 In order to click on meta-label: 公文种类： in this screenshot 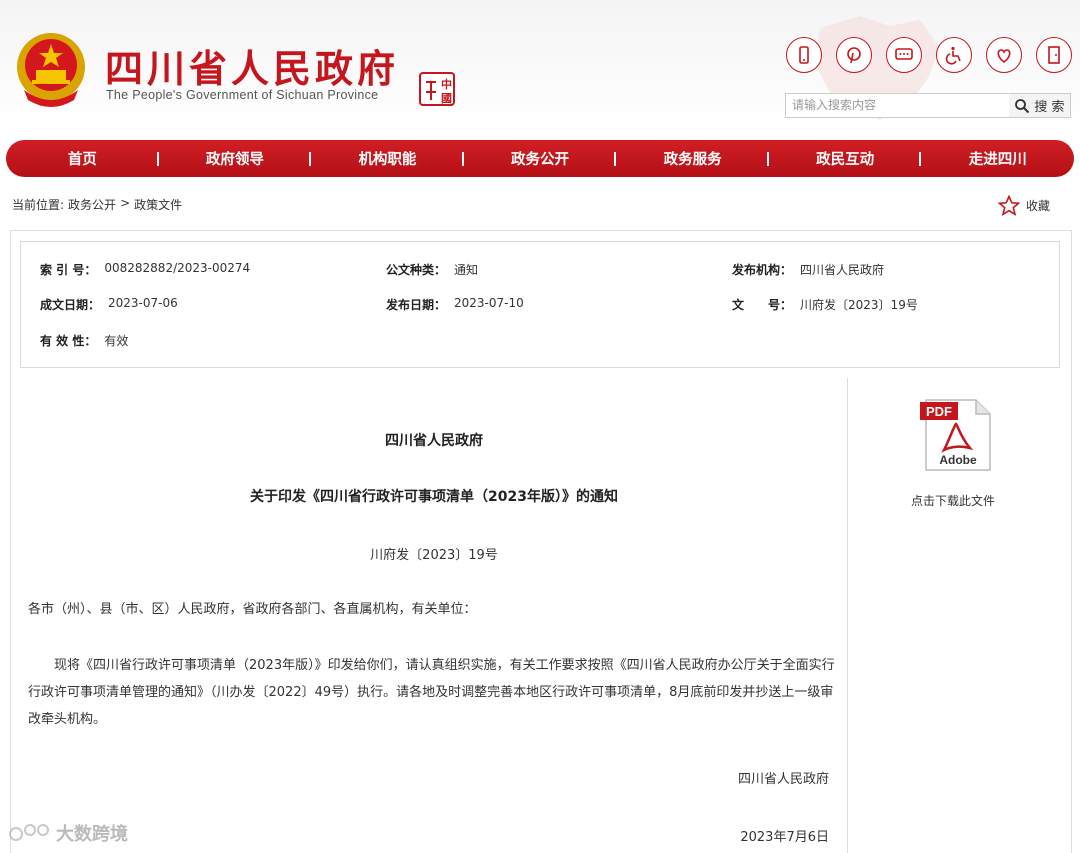, I will do `click(416, 270)`.